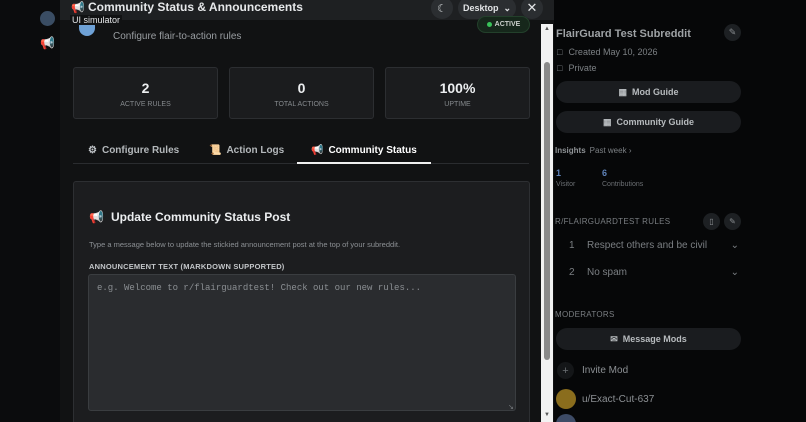 Image resolution: width=806 pixels, height=422 pixels. Describe the element at coordinates (565, 370) in the screenshot. I see `plus-icon: +` at that location.